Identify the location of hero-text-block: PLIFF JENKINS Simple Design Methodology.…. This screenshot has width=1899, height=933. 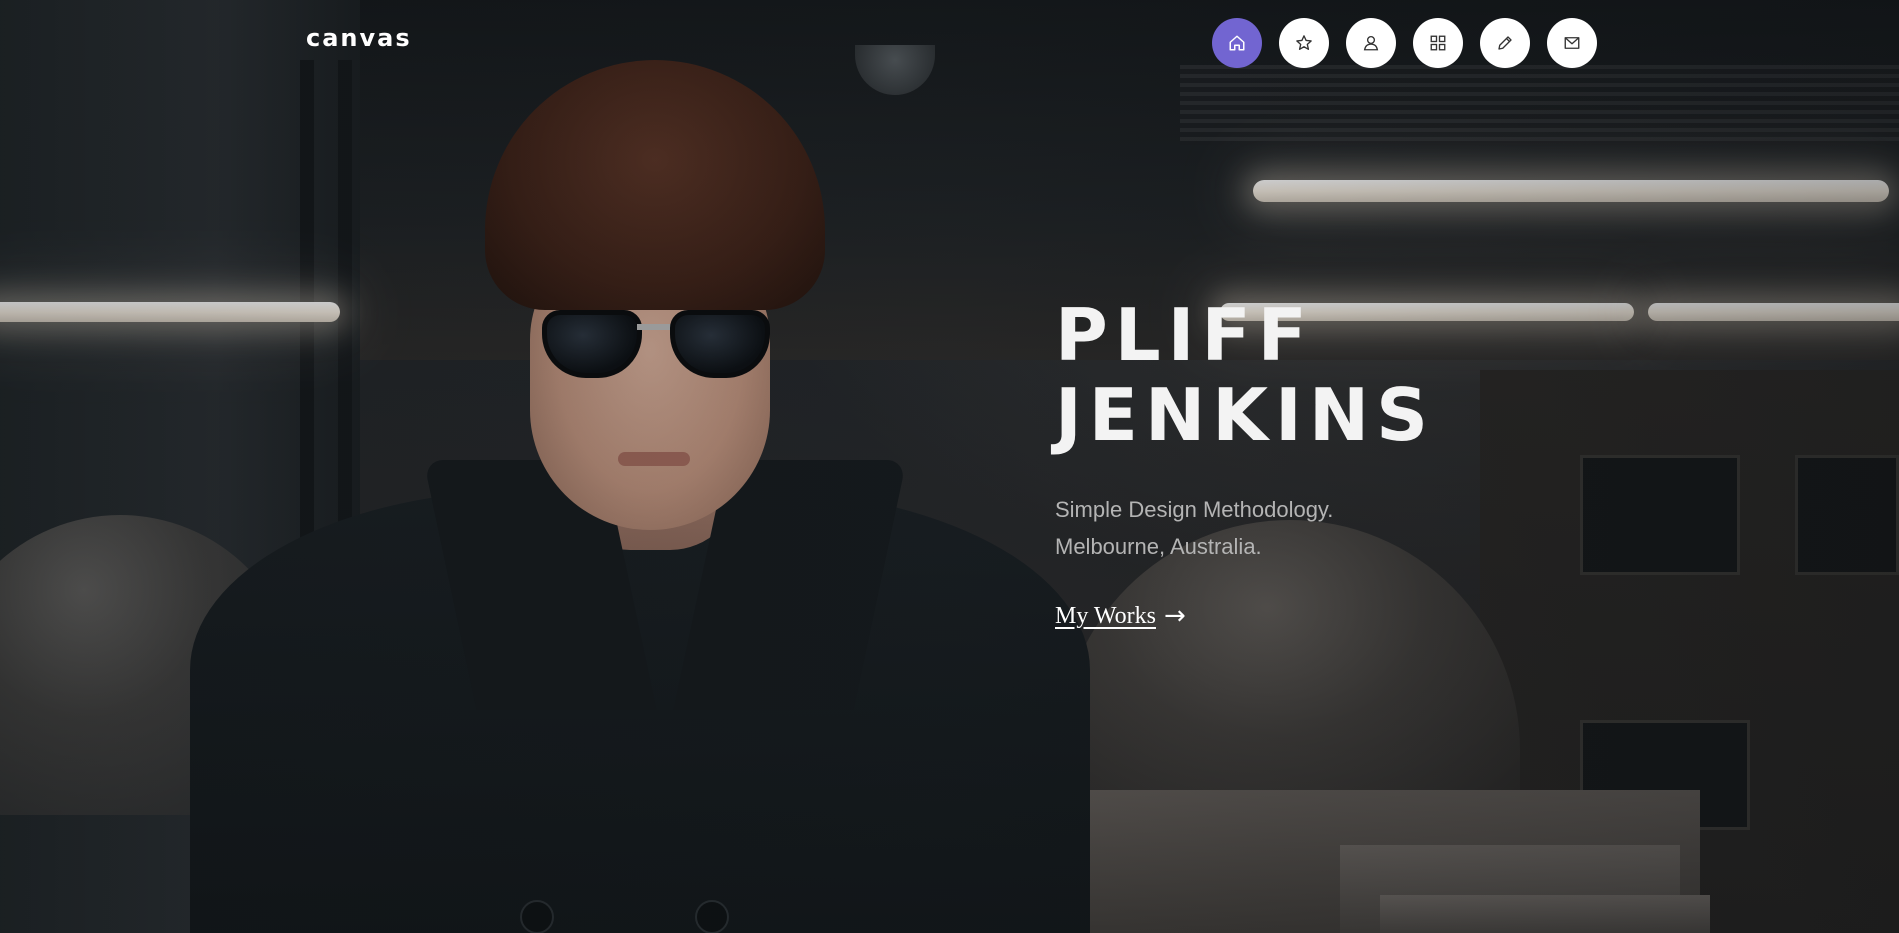
(1355, 463).